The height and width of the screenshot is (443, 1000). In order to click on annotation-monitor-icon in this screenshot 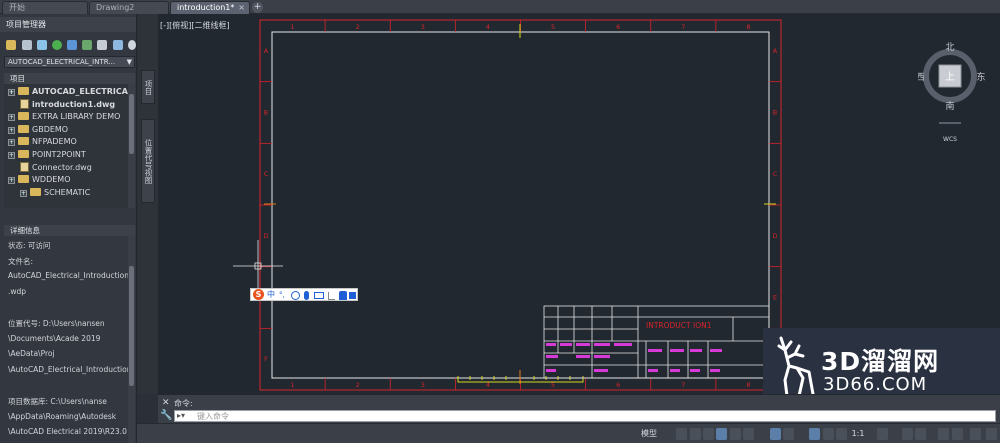, I will do `click(841, 434)`.